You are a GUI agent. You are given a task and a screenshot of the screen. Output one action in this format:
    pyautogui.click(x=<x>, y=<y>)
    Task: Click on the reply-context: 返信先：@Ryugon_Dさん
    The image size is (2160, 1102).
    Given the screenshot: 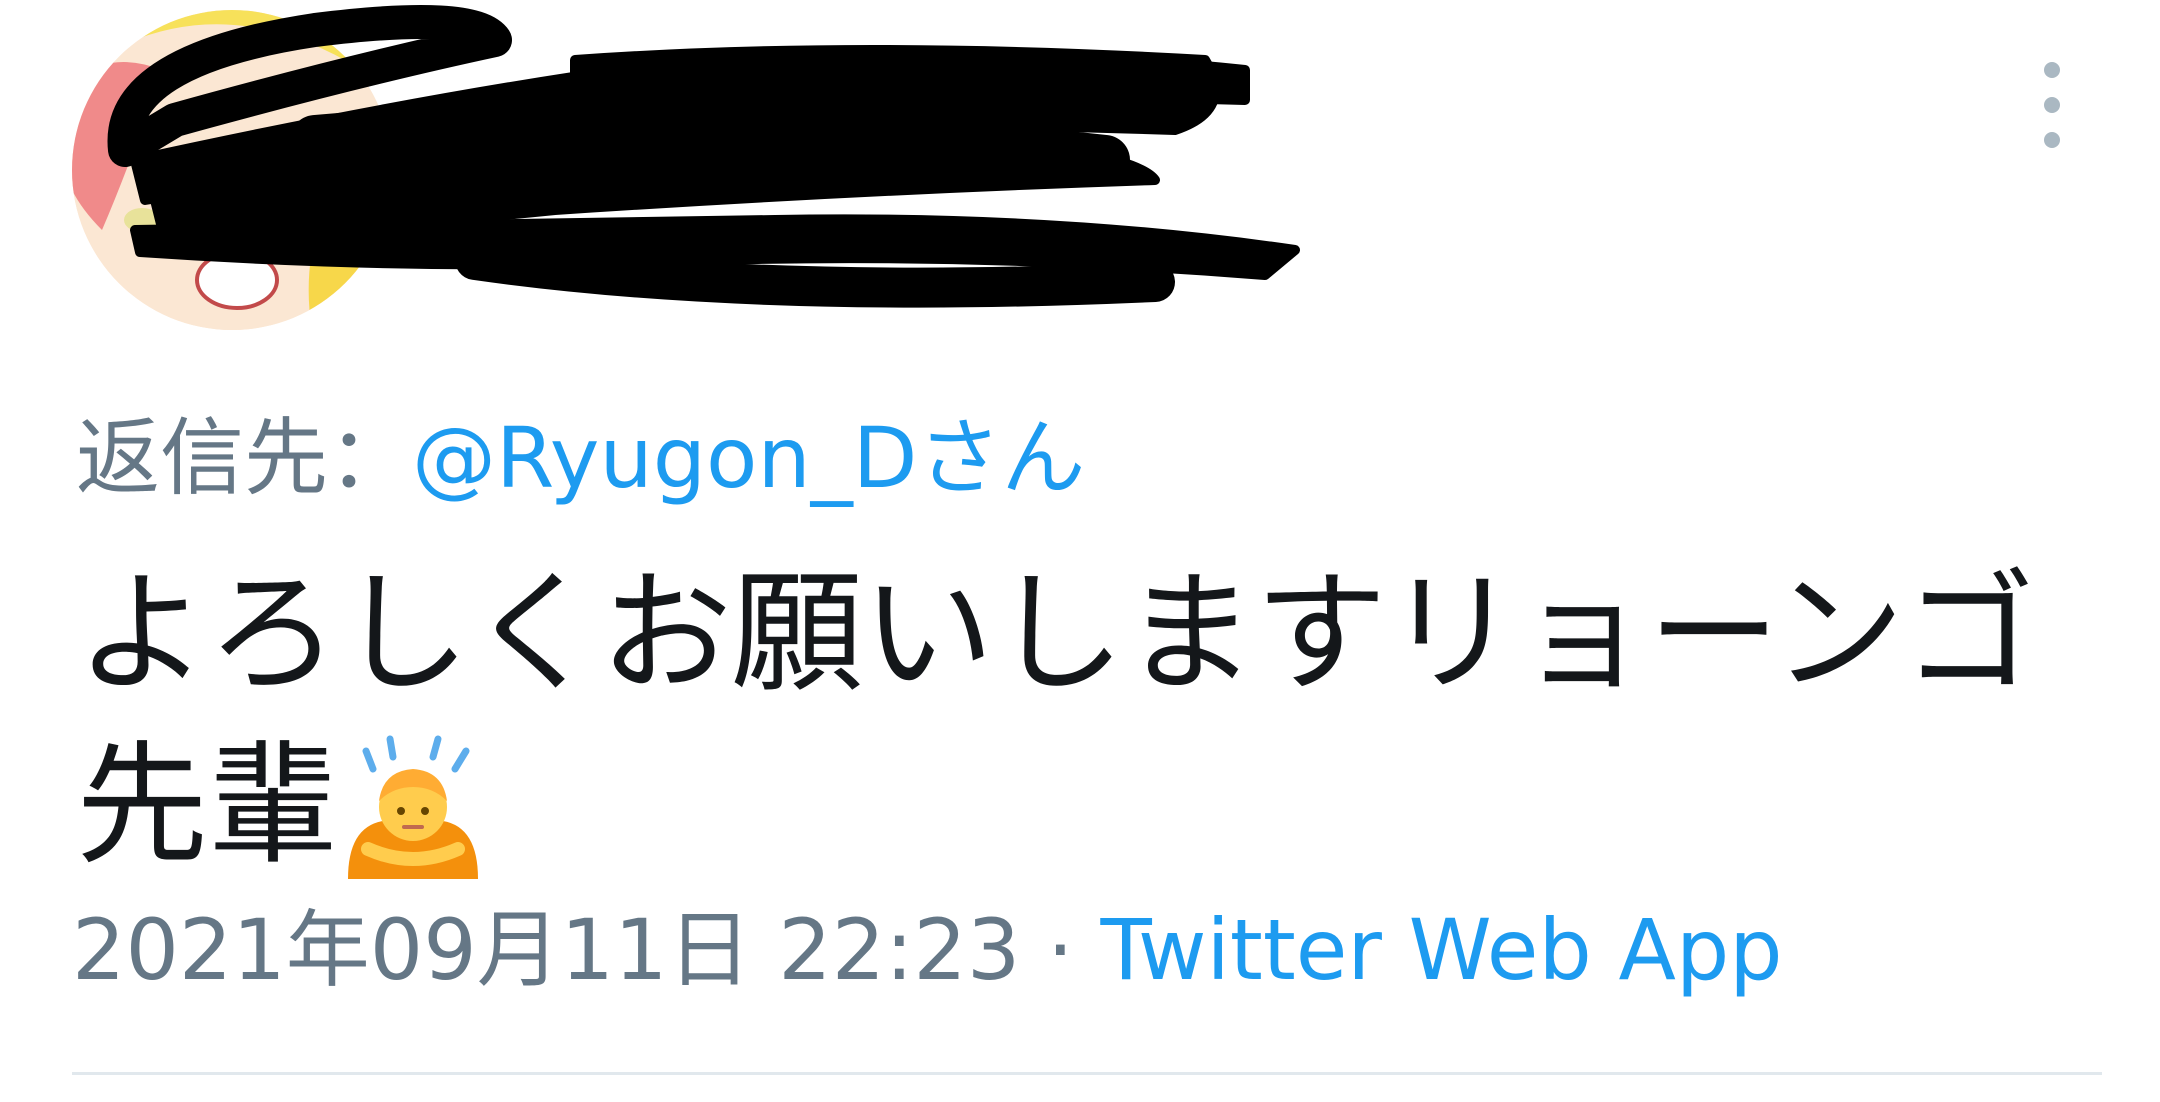 What is the action you would take?
    pyautogui.click(x=580, y=458)
    